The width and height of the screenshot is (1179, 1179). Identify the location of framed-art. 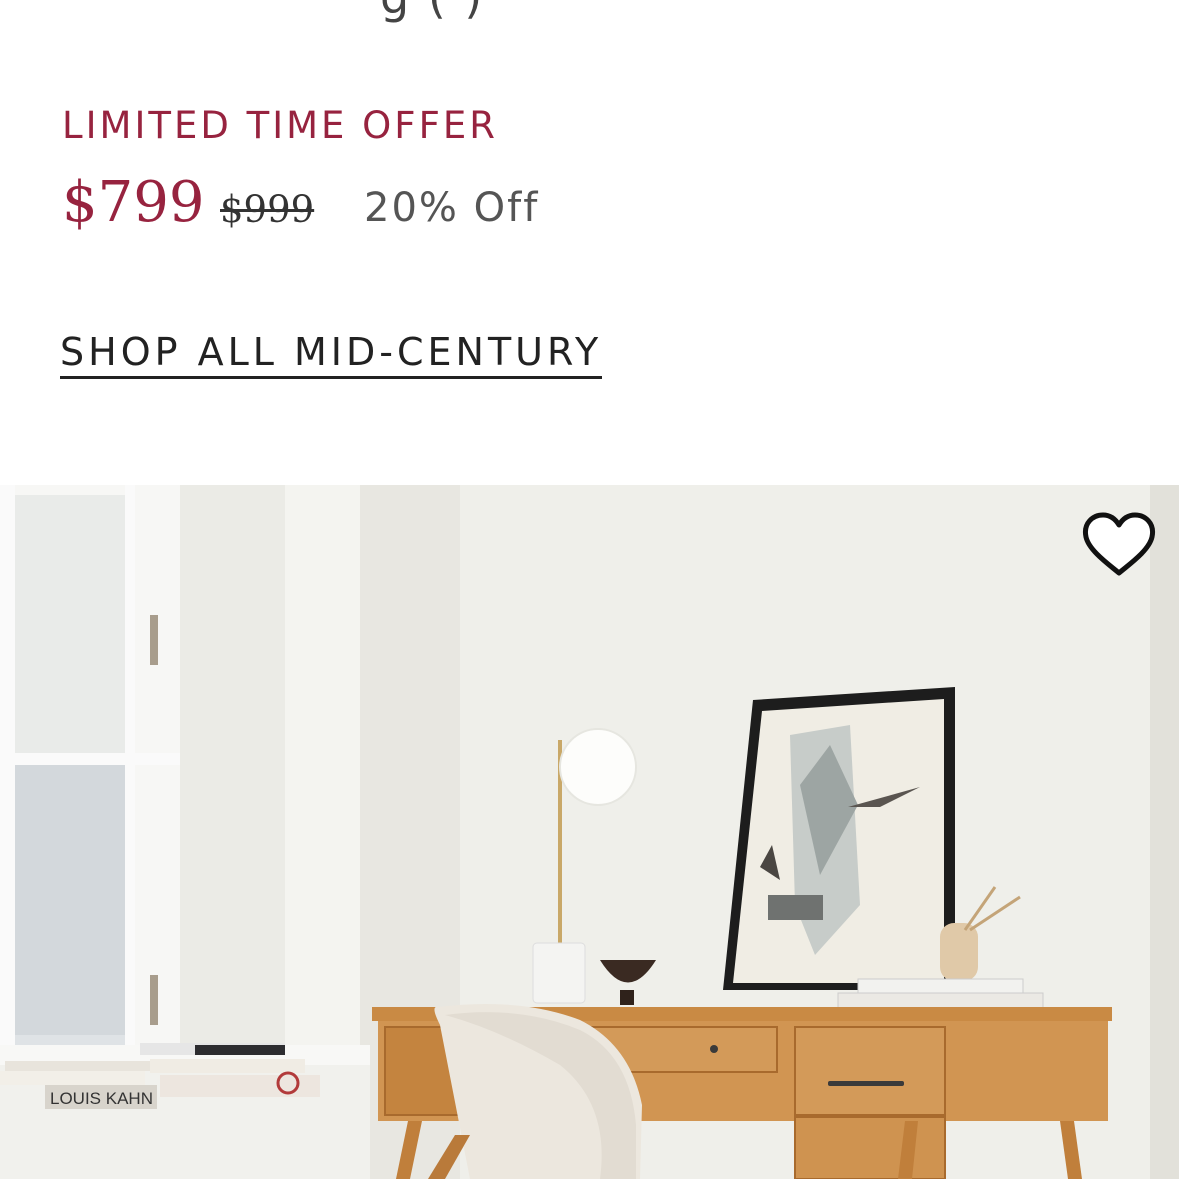
(839, 838).